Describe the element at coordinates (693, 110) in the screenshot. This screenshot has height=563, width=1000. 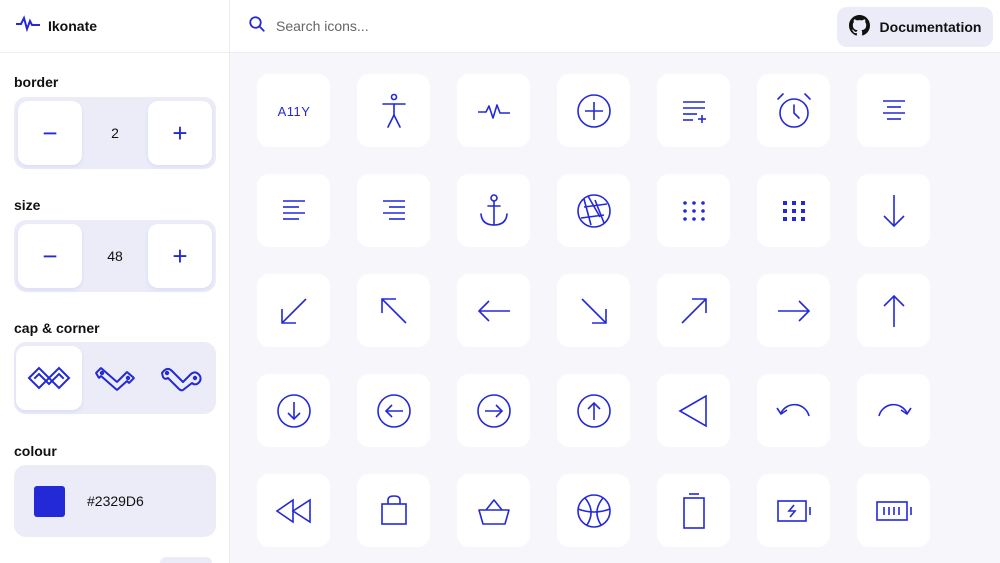
I see `add-to-list-icon` at that location.